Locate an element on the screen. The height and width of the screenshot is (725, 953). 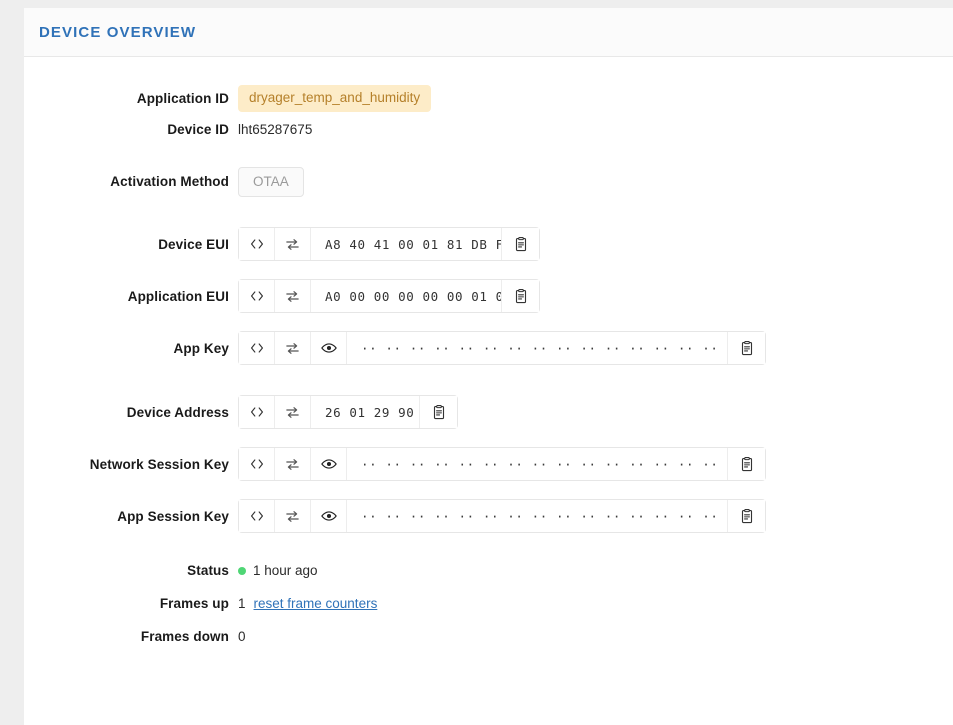
row-application-eui: Application EUI A0 00 00 00 00 00 01 00 is located at coordinates (488, 296).